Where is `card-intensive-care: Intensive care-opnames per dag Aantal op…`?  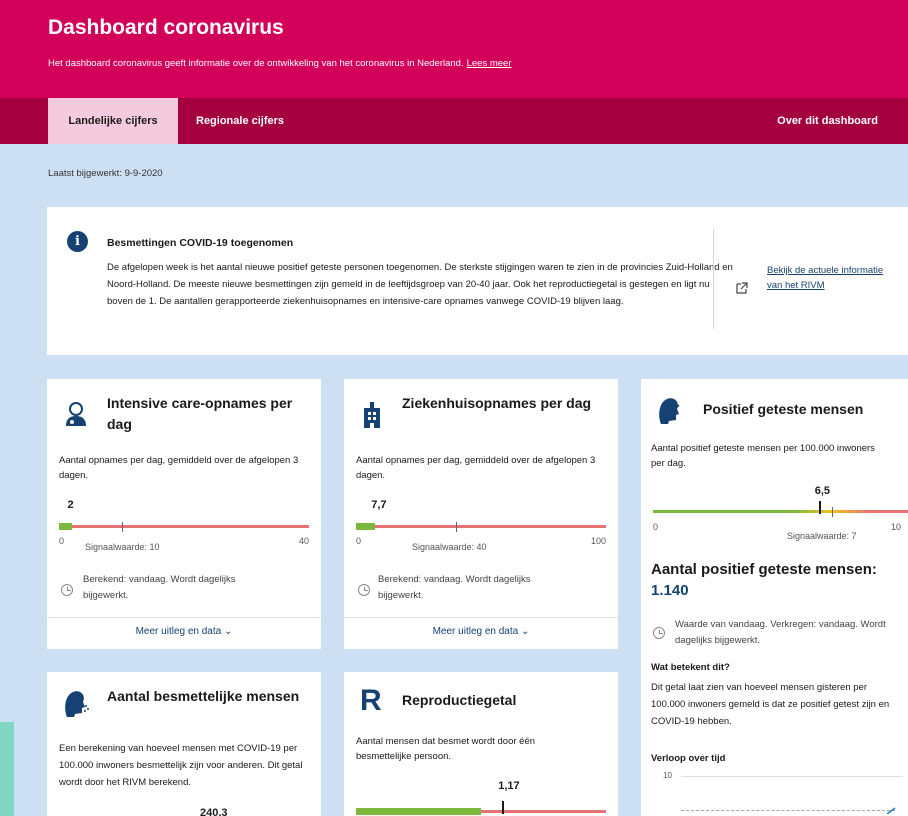
card-intensive-care: Intensive care-opnames per dag Aantal op… is located at coordinates (184, 514).